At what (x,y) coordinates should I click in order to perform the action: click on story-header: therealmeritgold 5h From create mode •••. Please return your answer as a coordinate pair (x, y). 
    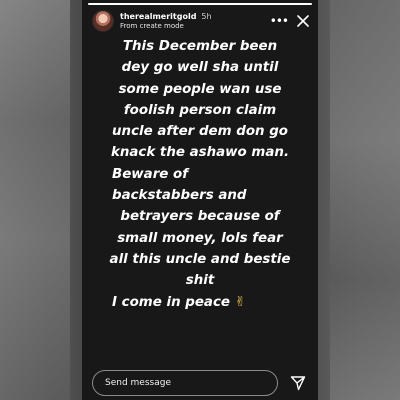
    Looking at the image, I should click on (201, 21).